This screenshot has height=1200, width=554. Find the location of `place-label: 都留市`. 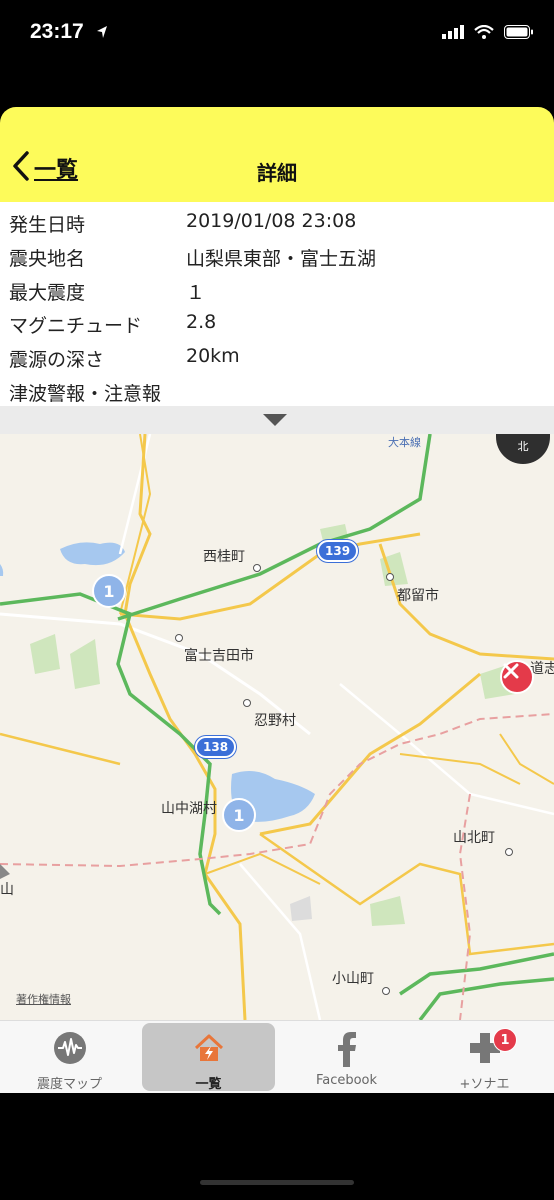

place-label: 都留市 is located at coordinates (418, 596).